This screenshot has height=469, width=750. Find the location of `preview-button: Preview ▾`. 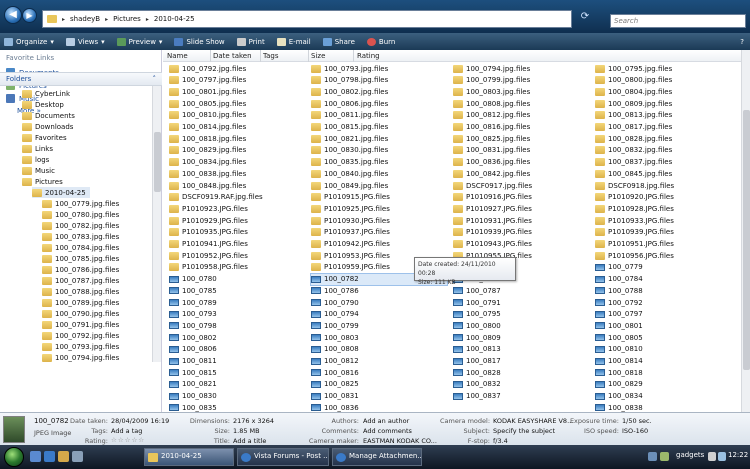

preview-button: Preview ▾ is located at coordinates (139, 41).